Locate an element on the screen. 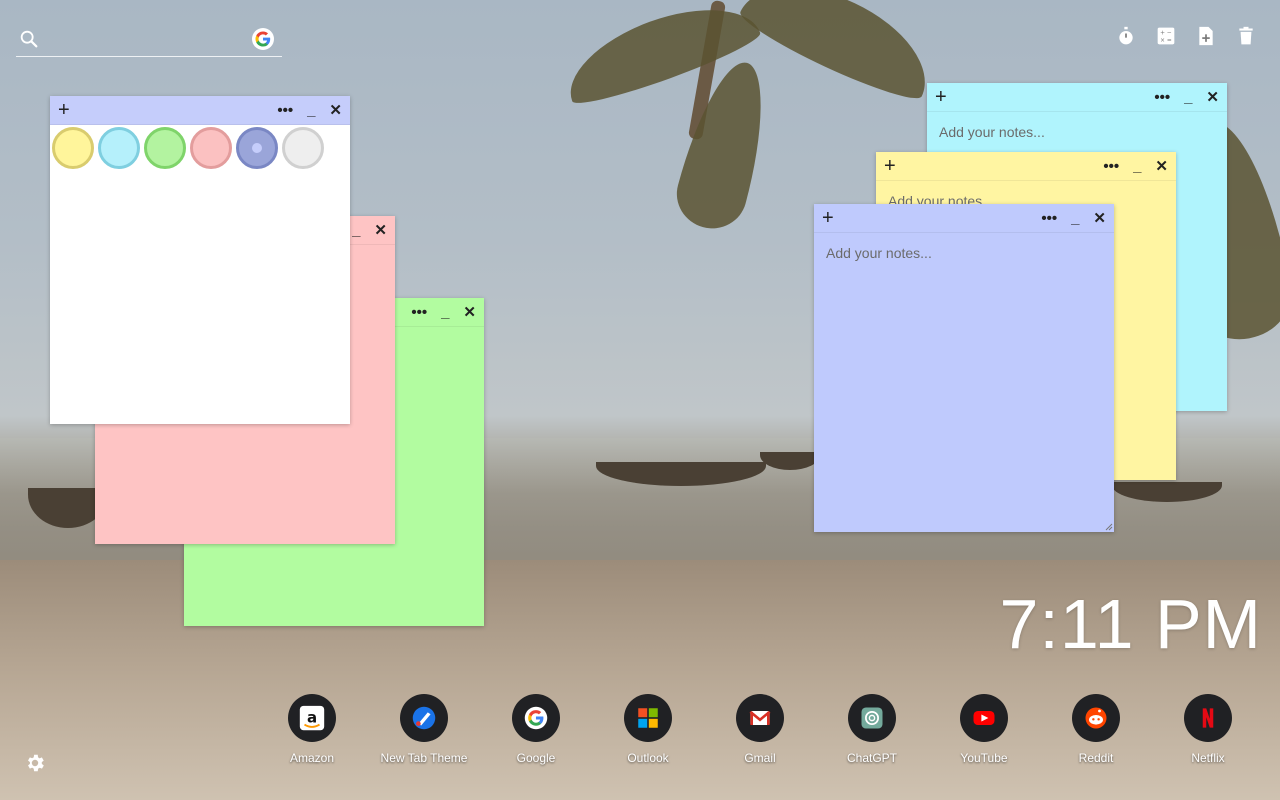  shortcut-label: New Tab Theme is located at coordinates (424, 758).